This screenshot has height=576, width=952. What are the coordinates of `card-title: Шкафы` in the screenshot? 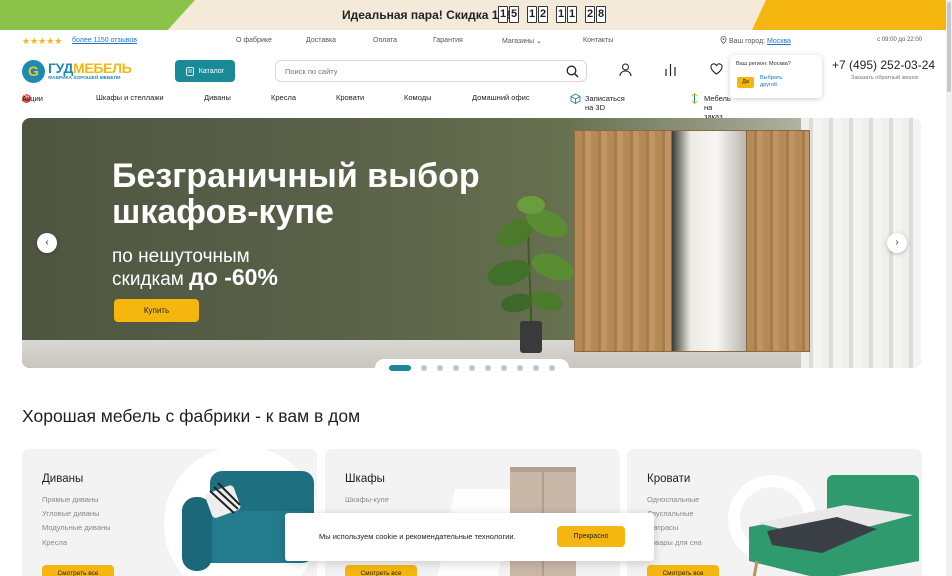 It's located at (365, 479).